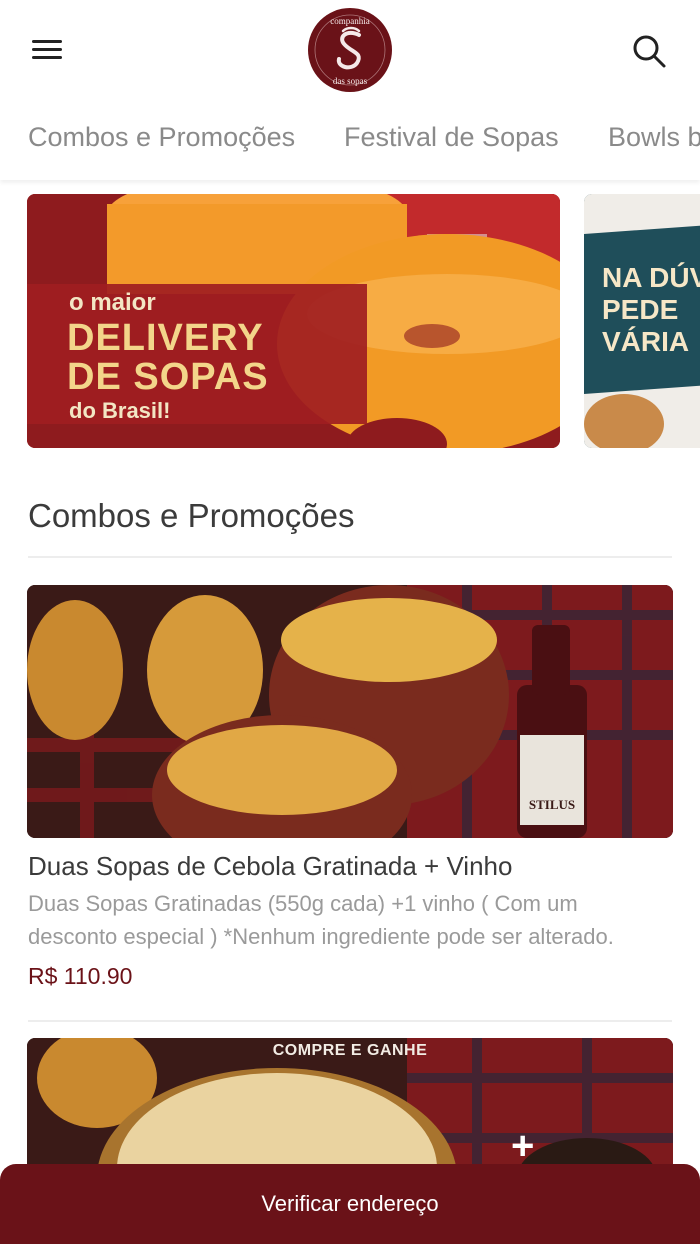 This screenshot has height=1244, width=700. I want to click on banner-text-tail: do Brasil!, so click(120, 410).